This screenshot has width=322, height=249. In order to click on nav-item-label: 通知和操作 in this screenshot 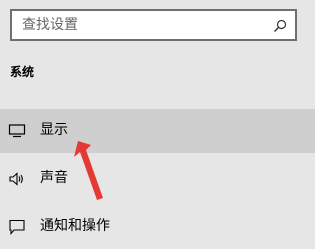, I will do `click(75, 226)`.